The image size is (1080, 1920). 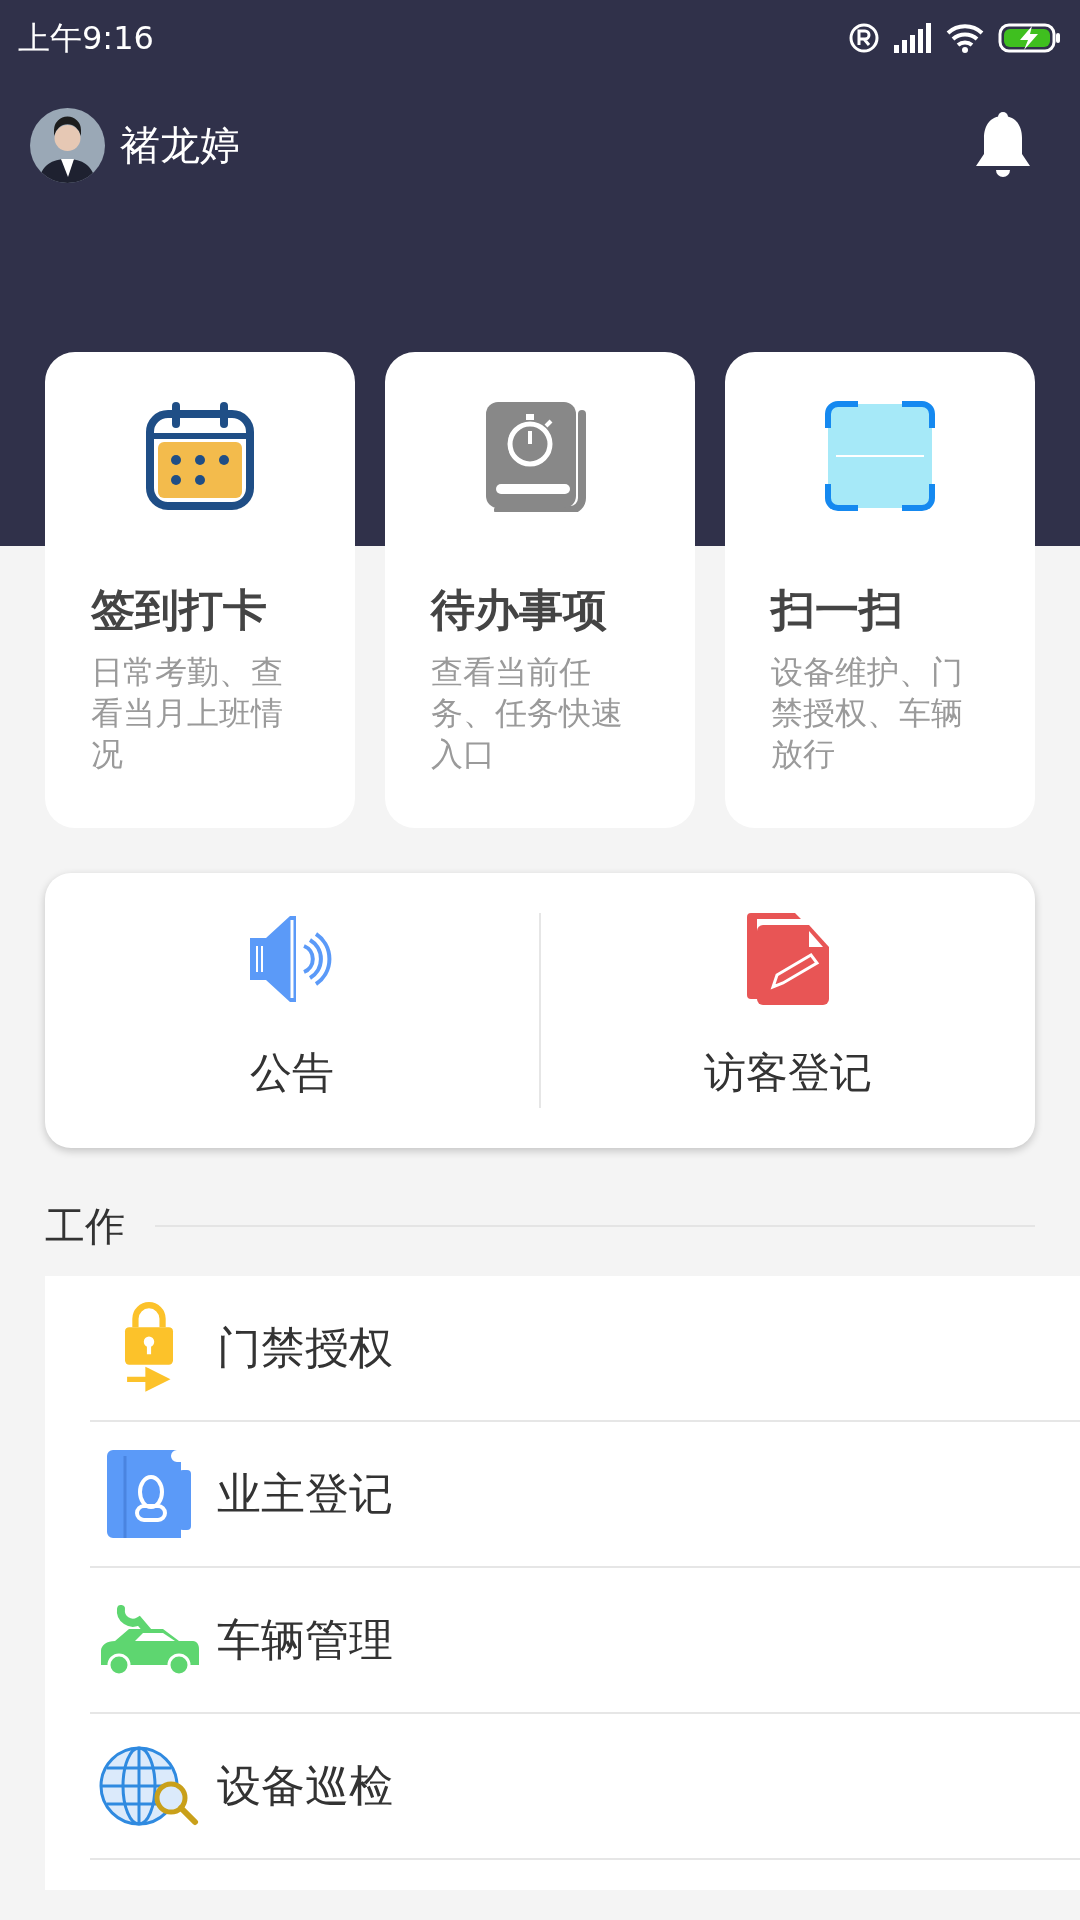 I want to click on car-wrench-icon, so click(x=148, y=1640).